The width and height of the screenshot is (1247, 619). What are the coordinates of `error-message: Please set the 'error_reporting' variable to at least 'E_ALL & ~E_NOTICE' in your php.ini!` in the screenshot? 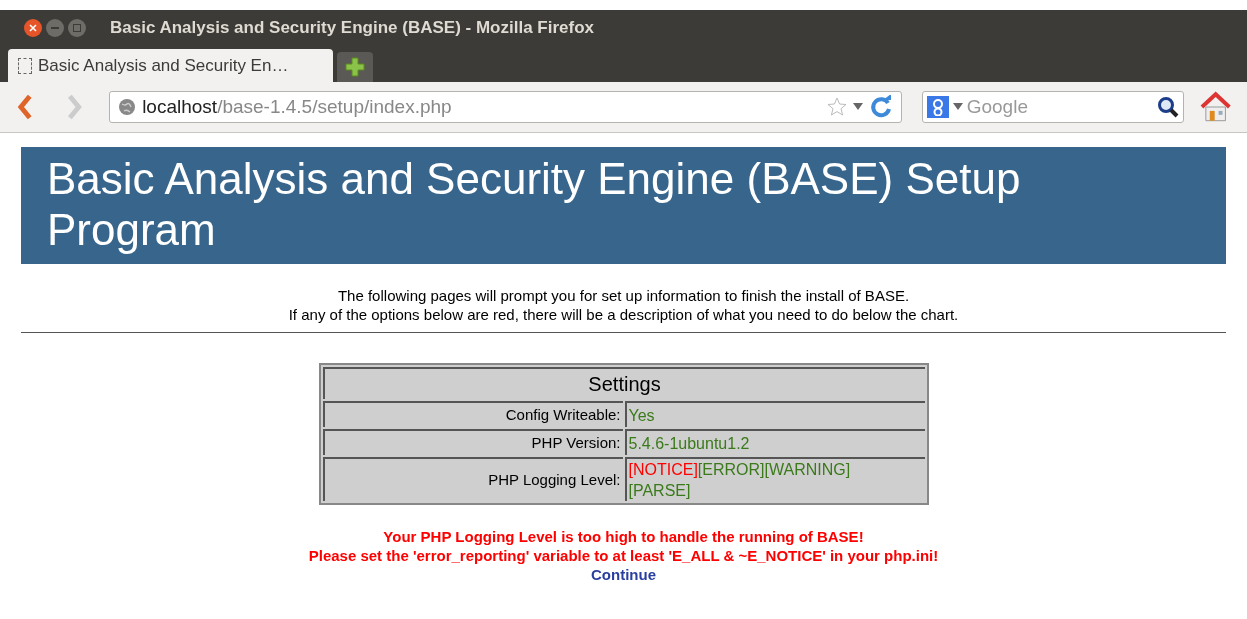 It's located at (623, 555).